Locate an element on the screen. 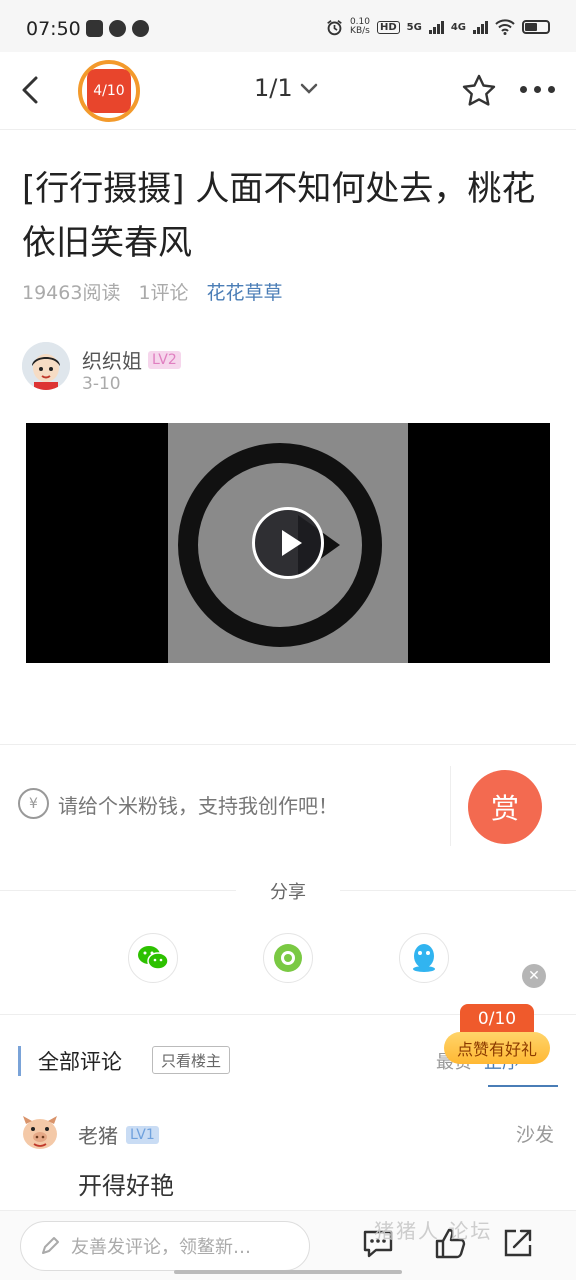  cartoon-avatar-icon is located at coordinates (46, 366).